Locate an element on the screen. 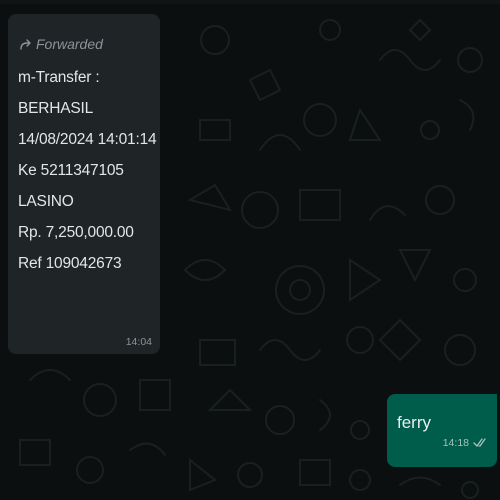 The width and height of the screenshot is (500, 500). message-text: ferry is located at coordinates (414, 422).